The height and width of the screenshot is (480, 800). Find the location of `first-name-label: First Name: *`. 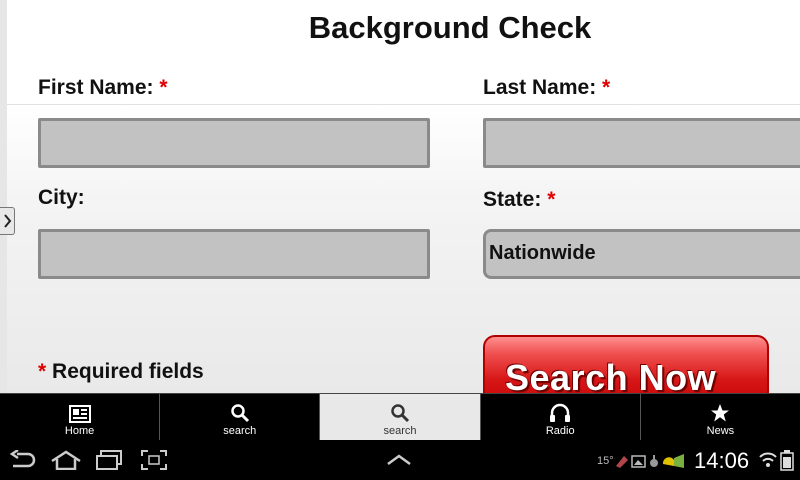

first-name-label: First Name: * is located at coordinates (103, 88).